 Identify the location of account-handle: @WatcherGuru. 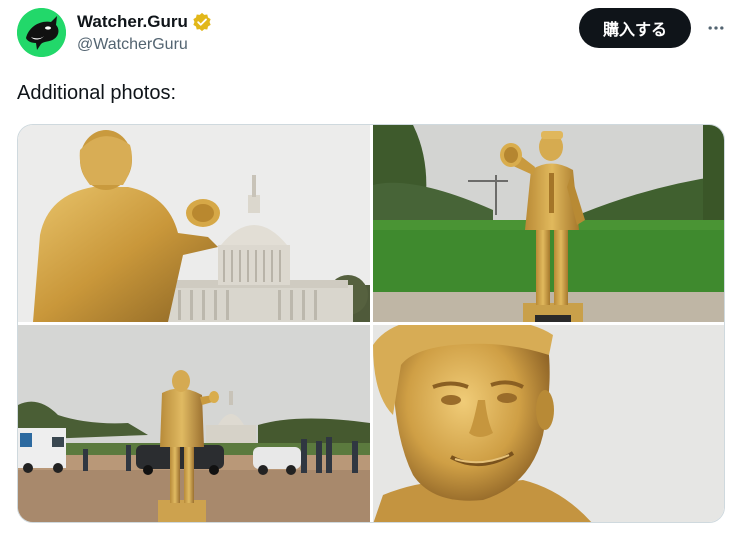
(132, 45).